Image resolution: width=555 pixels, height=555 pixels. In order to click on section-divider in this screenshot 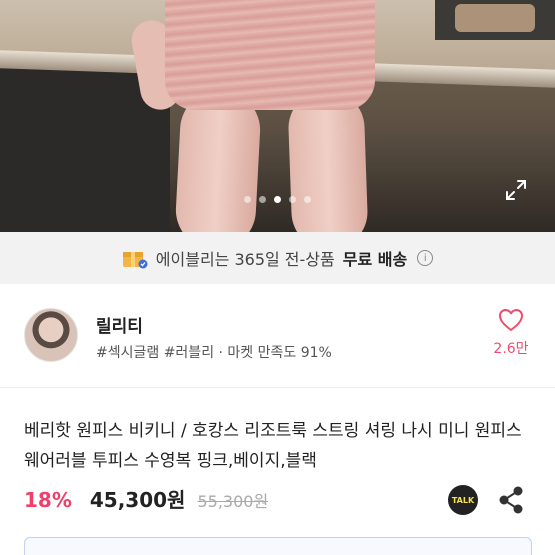, I will do `click(277, 387)`.